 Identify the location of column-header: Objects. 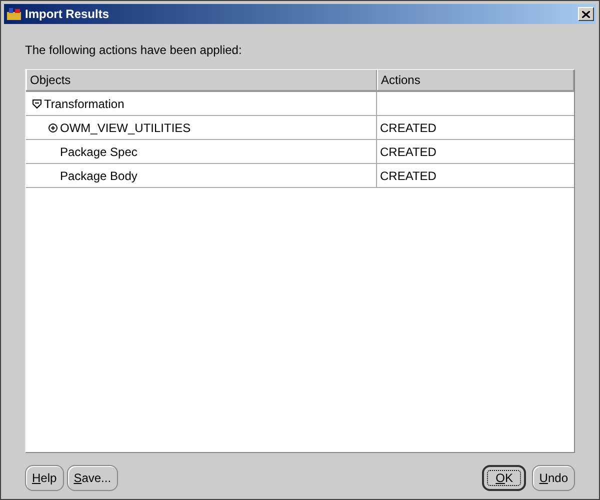
(201, 80).